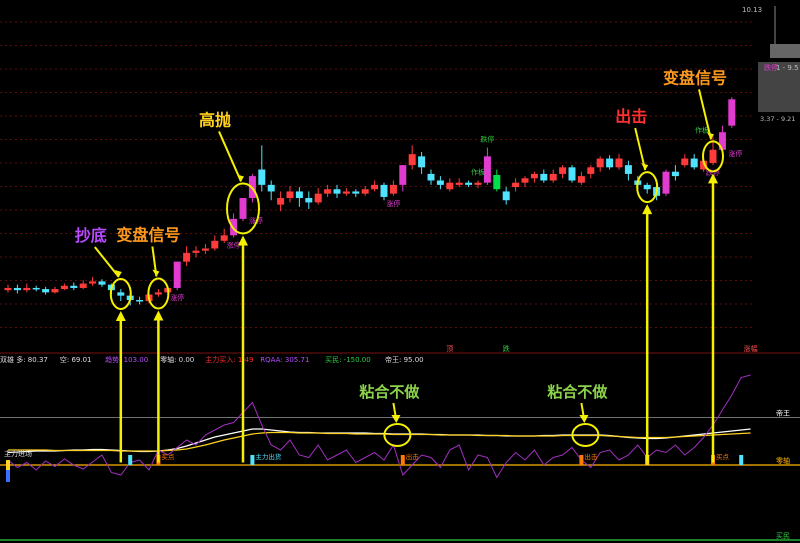 This screenshot has width=800, height=543. What do you see at coordinates (751, 348) in the screenshot?
I see `panel-marker: 涨幅` at bounding box center [751, 348].